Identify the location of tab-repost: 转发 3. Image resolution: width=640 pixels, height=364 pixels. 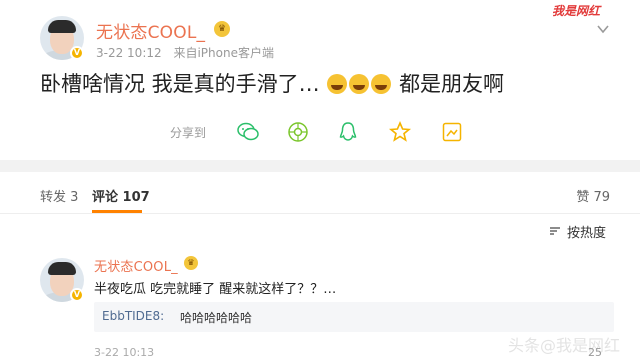
(59, 195).